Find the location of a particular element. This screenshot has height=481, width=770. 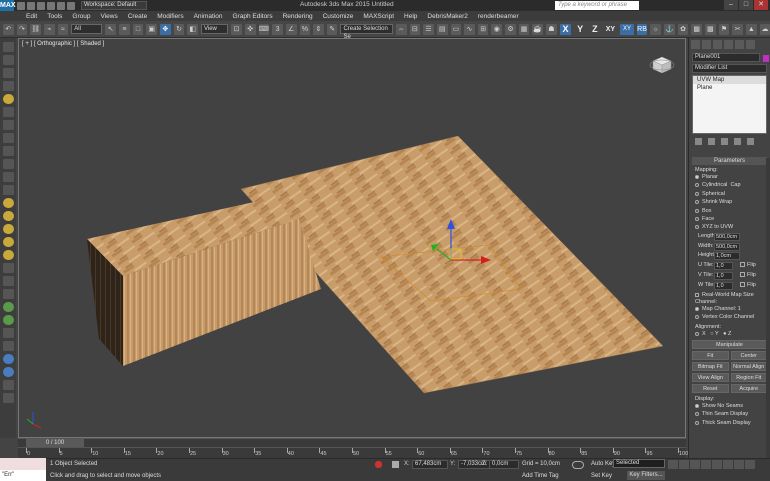

light-bulb-icon is located at coordinates (8, 99).